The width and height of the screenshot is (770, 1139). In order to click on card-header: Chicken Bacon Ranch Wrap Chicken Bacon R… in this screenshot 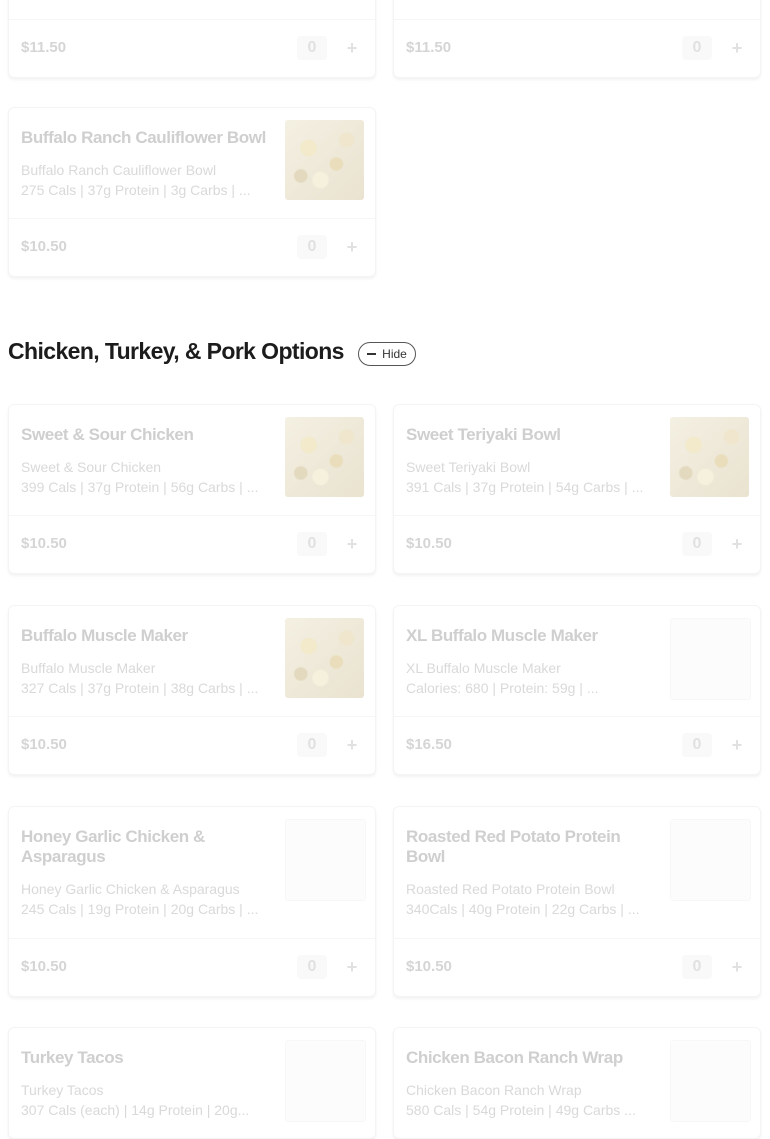, I will do `click(577, 1083)`.